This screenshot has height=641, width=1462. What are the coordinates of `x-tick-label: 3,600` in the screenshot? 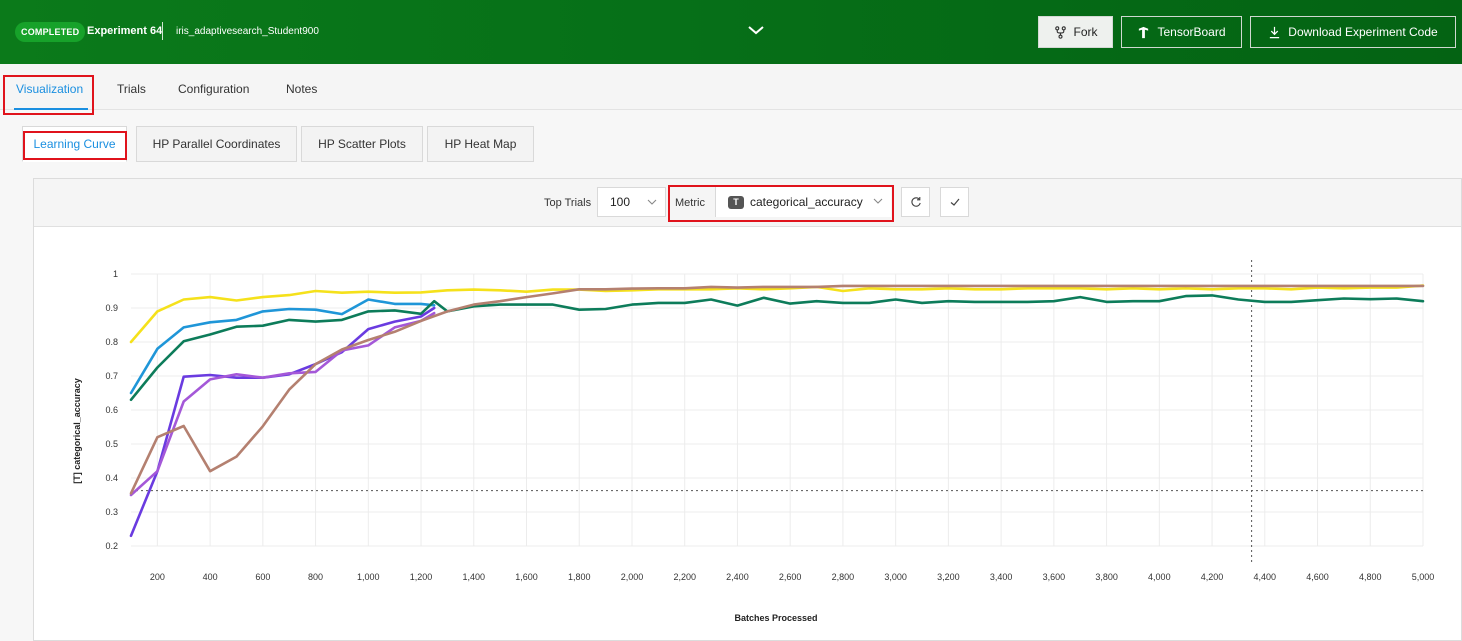 It's located at (1054, 577).